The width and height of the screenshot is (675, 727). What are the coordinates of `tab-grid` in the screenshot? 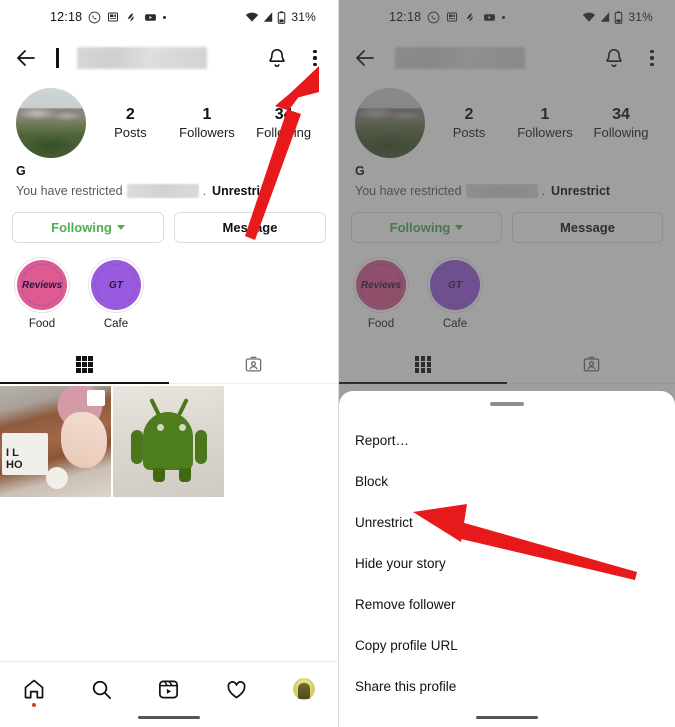 It's located at (84, 365).